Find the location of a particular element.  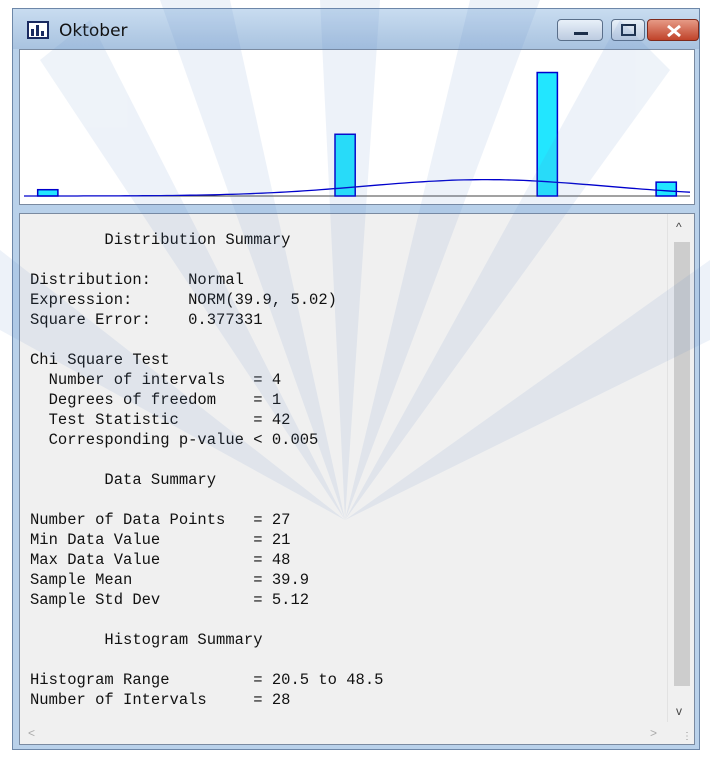

chart-app-icon is located at coordinates (38, 30).